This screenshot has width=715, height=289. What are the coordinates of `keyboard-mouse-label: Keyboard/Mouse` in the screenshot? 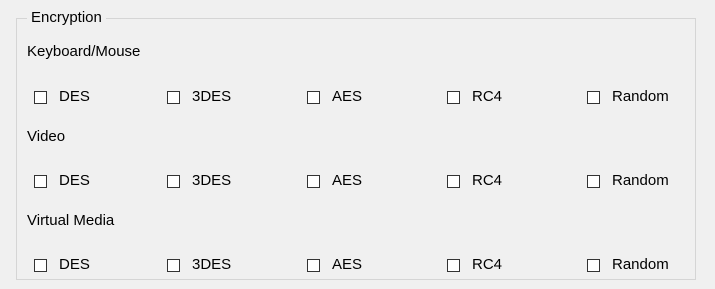 It's located at (84, 51).